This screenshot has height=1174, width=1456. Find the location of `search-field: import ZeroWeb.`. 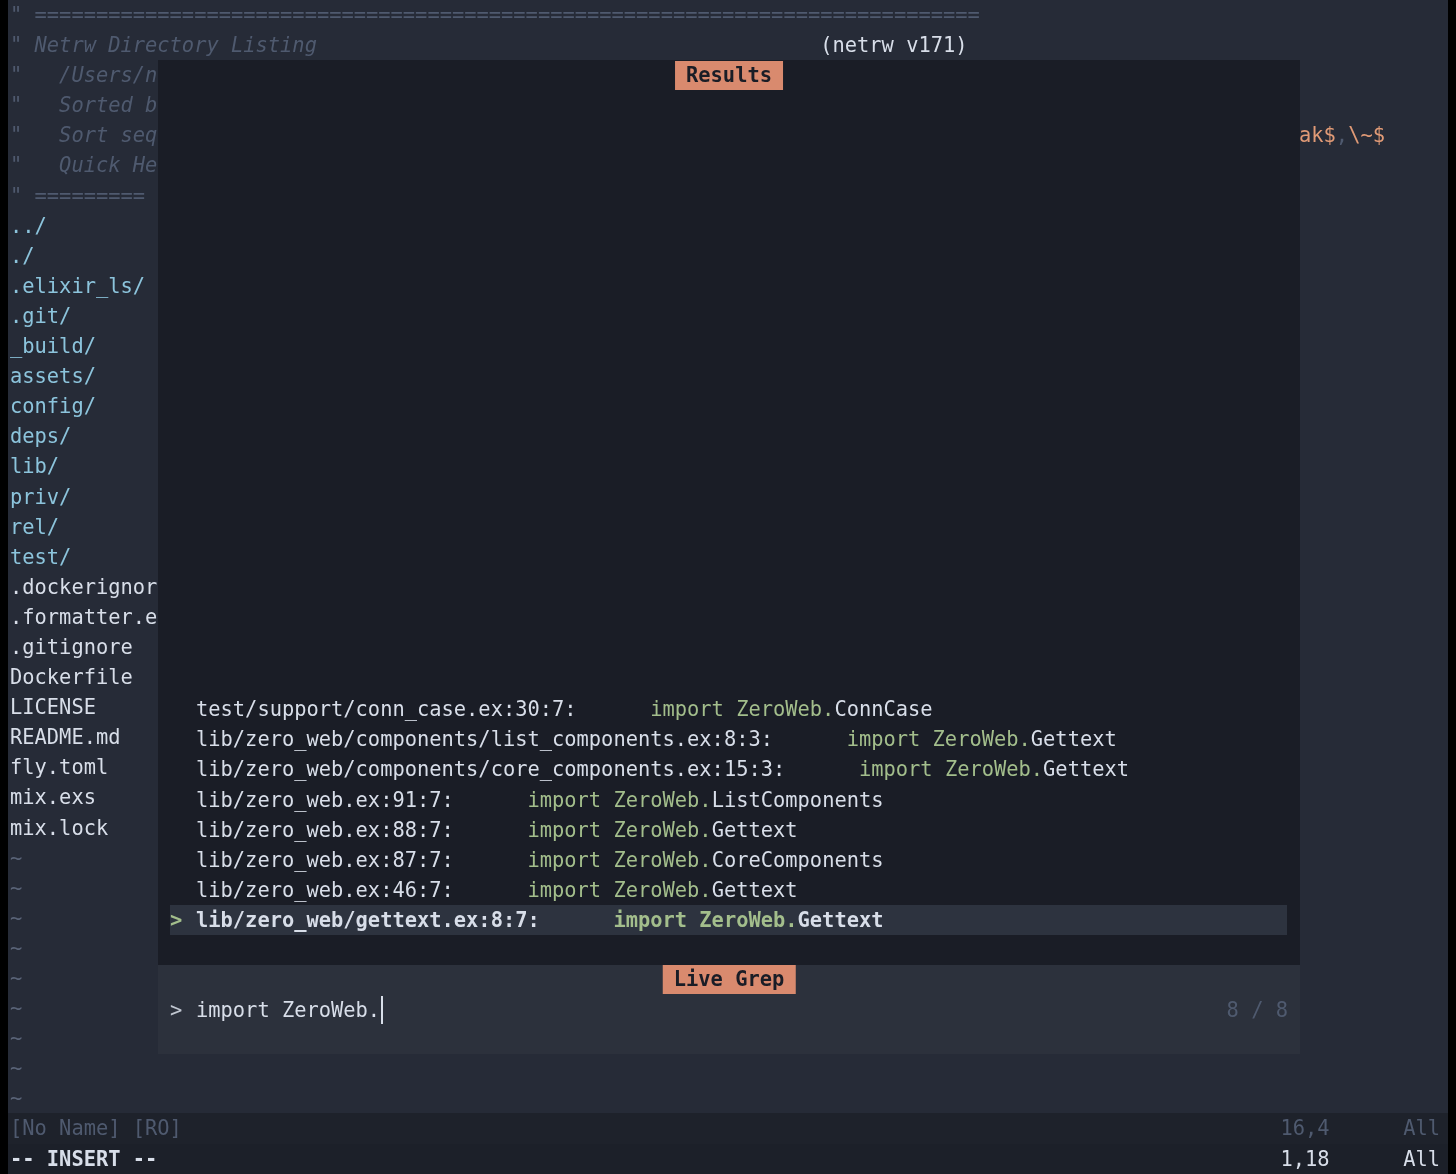

search-field: import ZeroWeb. is located at coordinates (290, 1009).